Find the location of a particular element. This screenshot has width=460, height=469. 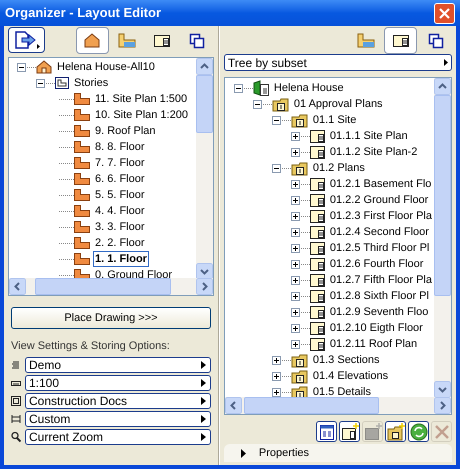

tree-item: 3. 3. Floor is located at coordinates (120, 227).